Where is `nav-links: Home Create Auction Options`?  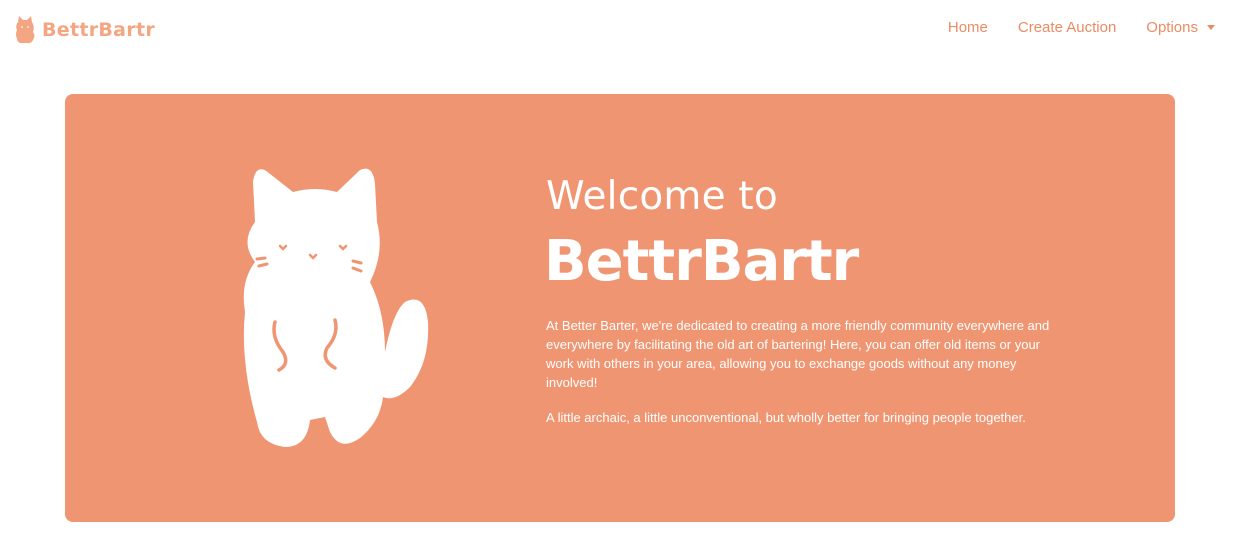 nav-links: Home Create Auction Options is located at coordinates (1066, 27).